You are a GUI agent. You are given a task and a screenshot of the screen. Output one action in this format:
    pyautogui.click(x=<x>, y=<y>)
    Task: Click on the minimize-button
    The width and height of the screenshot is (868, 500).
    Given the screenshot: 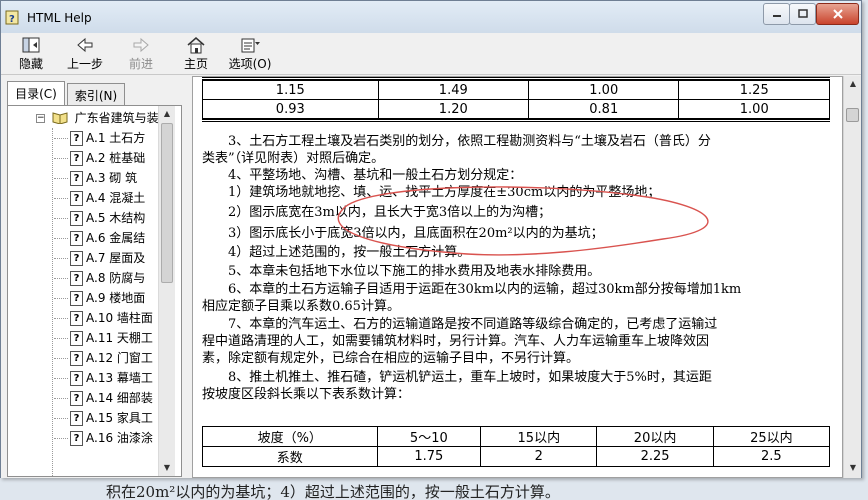 What is the action you would take?
    pyautogui.click(x=776, y=14)
    